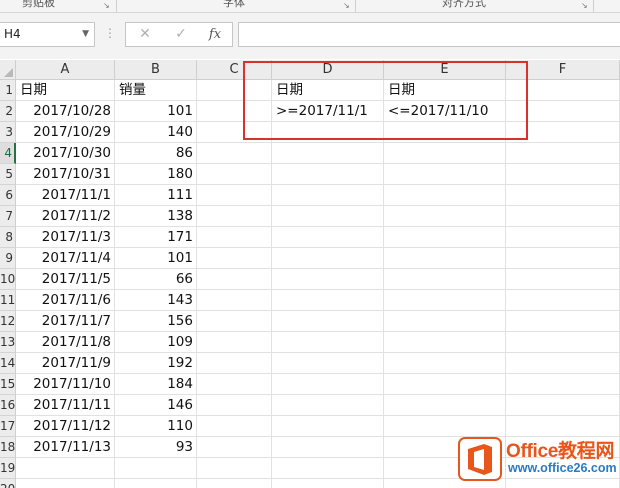  Describe the element at coordinates (584, 5) in the screenshot. I see `alignment-dialog-launcher-icon: ↘` at that location.